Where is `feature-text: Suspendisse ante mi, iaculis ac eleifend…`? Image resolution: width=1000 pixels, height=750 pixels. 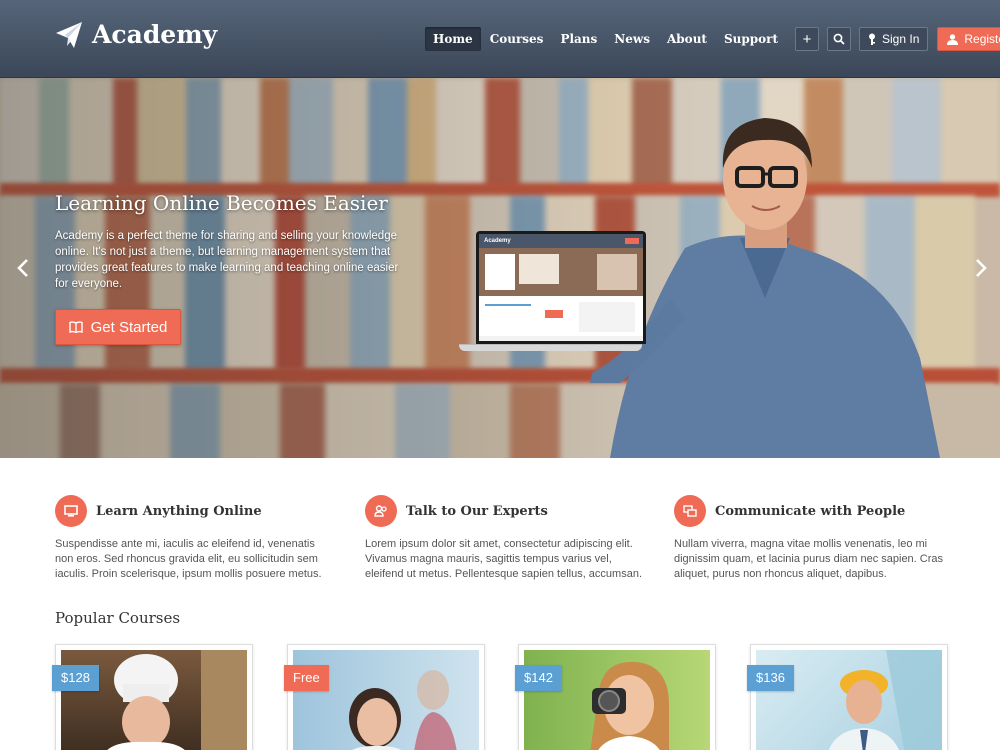
feature-text: Suspendisse ante mi, iaculis ac eleifend… is located at coordinates (188, 559).